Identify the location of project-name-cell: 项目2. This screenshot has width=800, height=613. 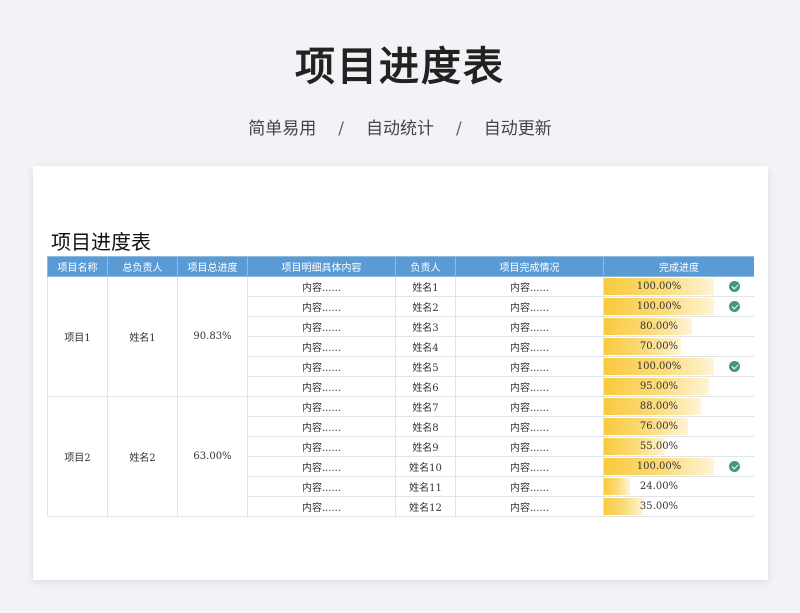
(77, 456).